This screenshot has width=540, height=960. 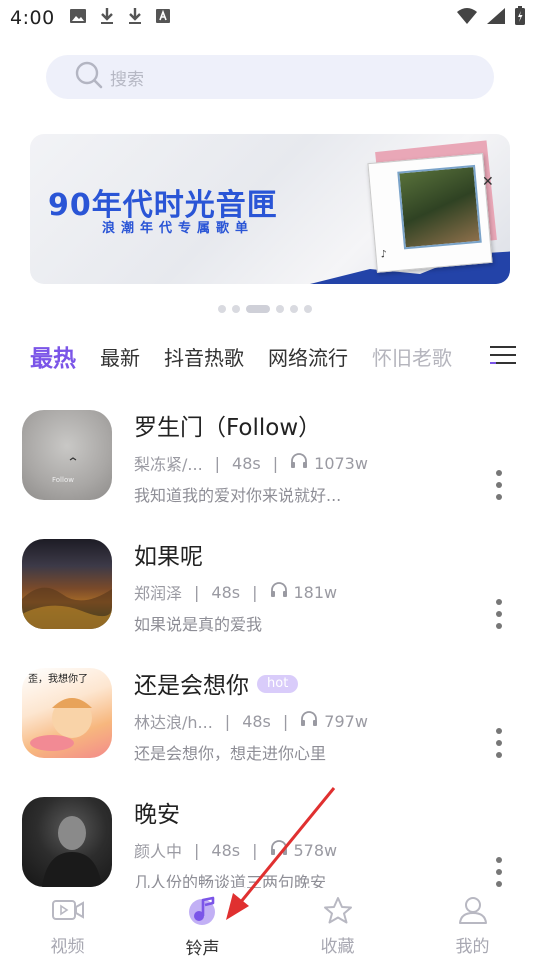 I want to click on category-menu-icon, so click(x=503, y=355).